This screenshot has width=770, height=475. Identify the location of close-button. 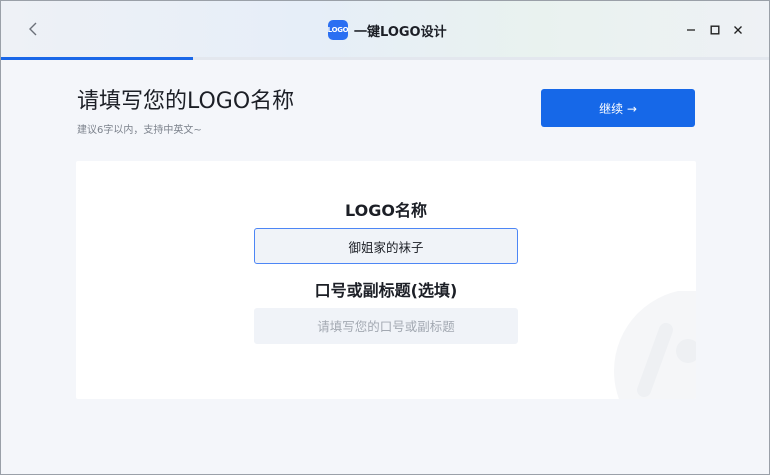
(738, 30).